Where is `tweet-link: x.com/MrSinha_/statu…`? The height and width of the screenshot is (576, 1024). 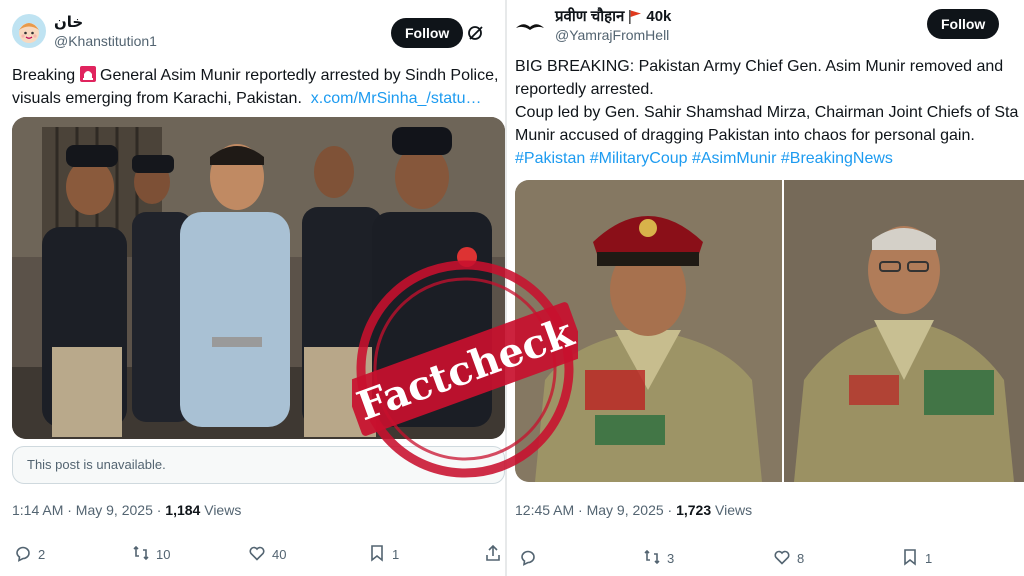 tweet-link: x.com/MrSinha_/statu… is located at coordinates (396, 98).